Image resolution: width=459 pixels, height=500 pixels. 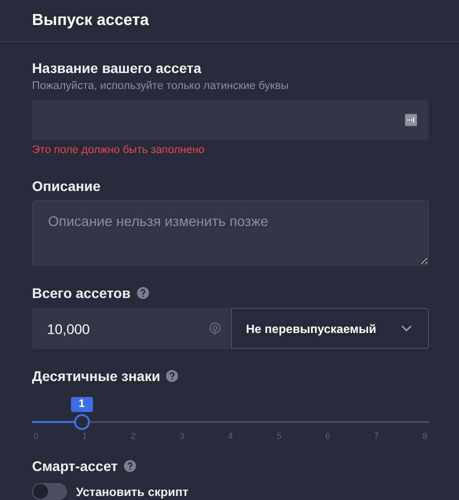 I want to click on field-hint: Пожалуйста, используйте только латинские буквы, so click(x=161, y=86).